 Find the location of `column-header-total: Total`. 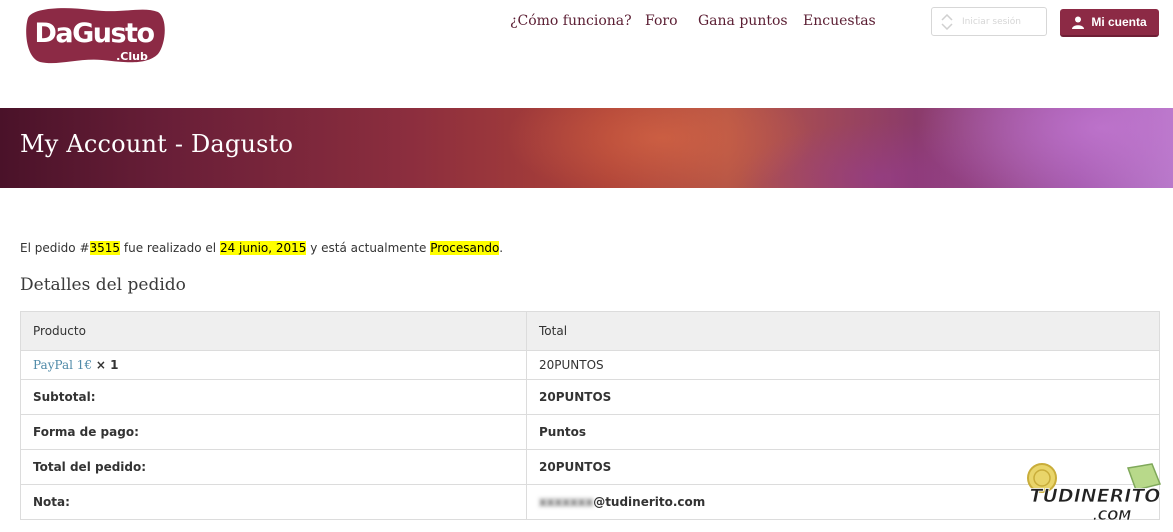

column-header-total: Total is located at coordinates (843, 331).